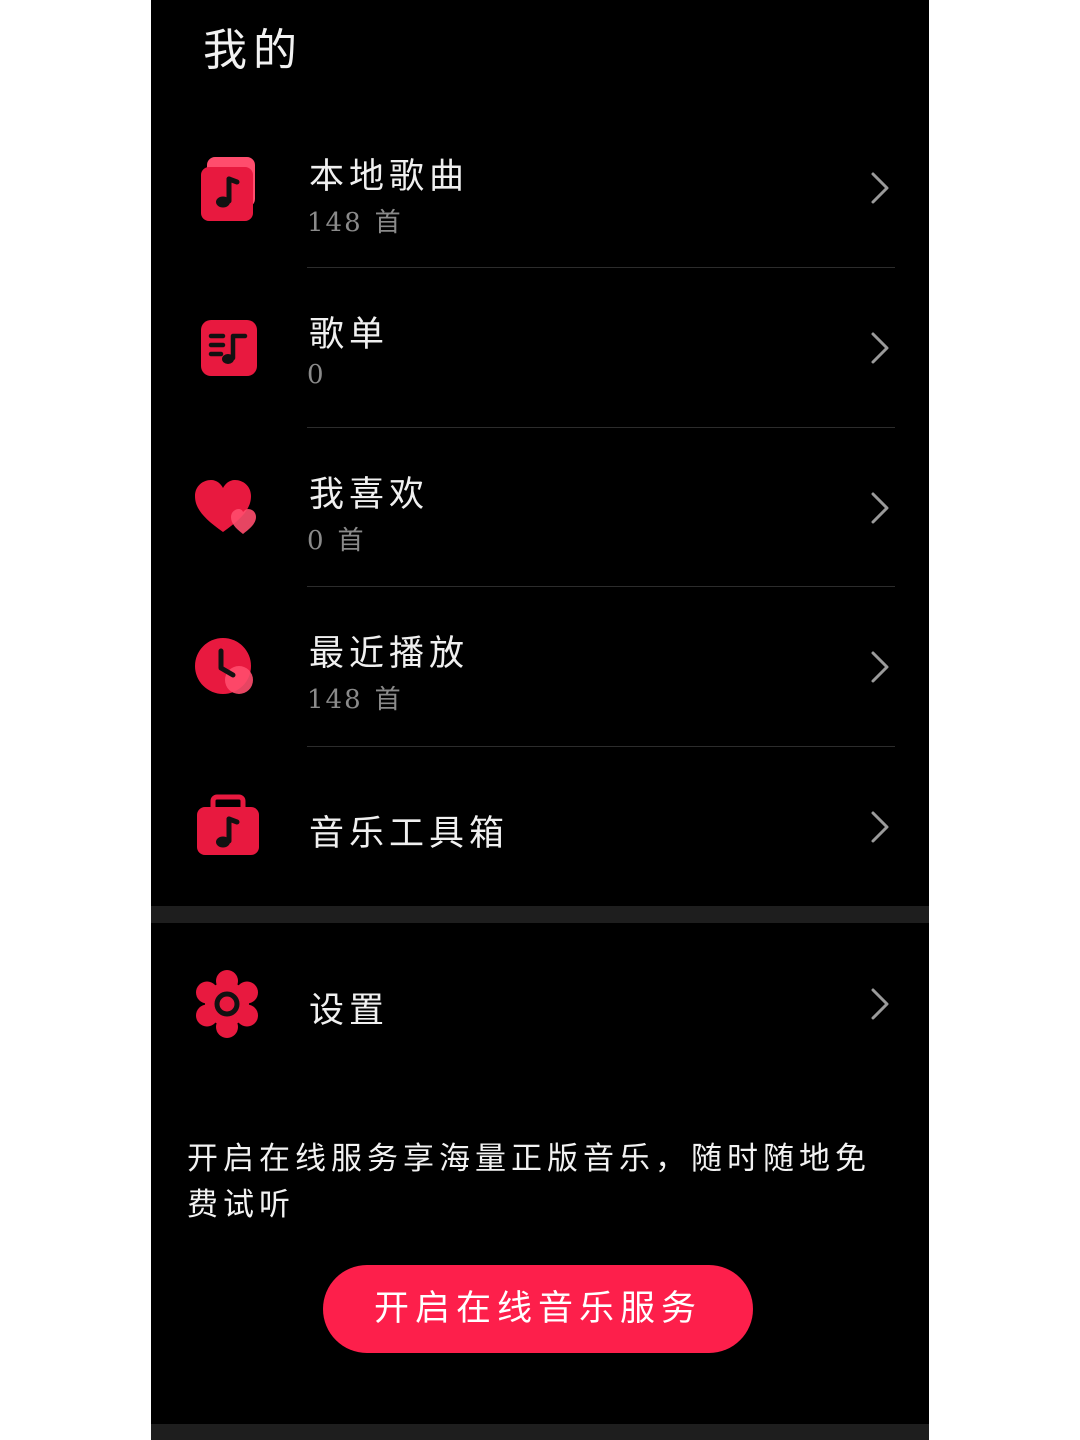  Describe the element at coordinates (349, 335) in the screenshot. I see `menu-item-title: 歌单` at that location.